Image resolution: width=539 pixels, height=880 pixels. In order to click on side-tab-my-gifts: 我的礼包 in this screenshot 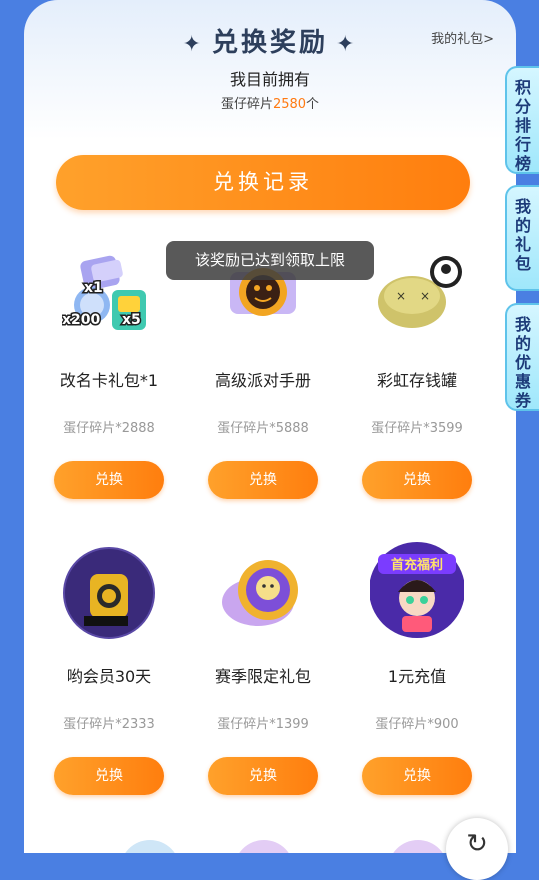, I will do `click(522, 238)`.